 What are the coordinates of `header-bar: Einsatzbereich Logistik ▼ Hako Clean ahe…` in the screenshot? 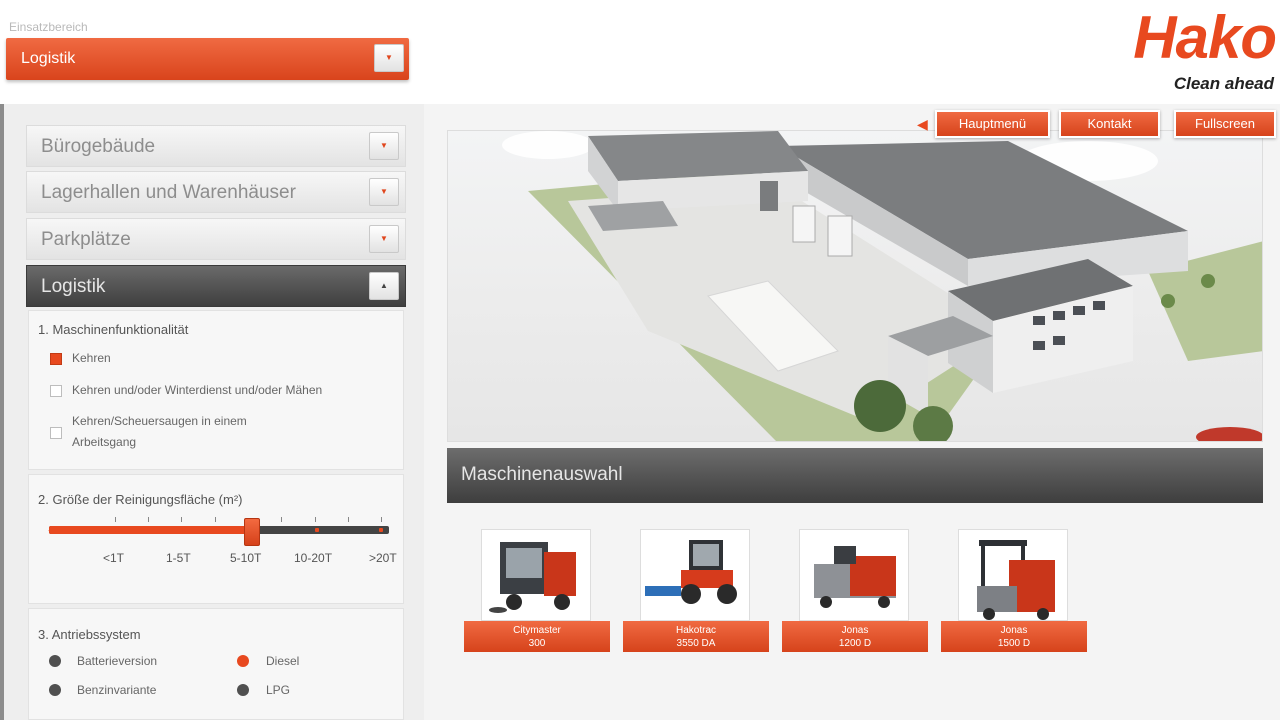 It's located at (640, 52).